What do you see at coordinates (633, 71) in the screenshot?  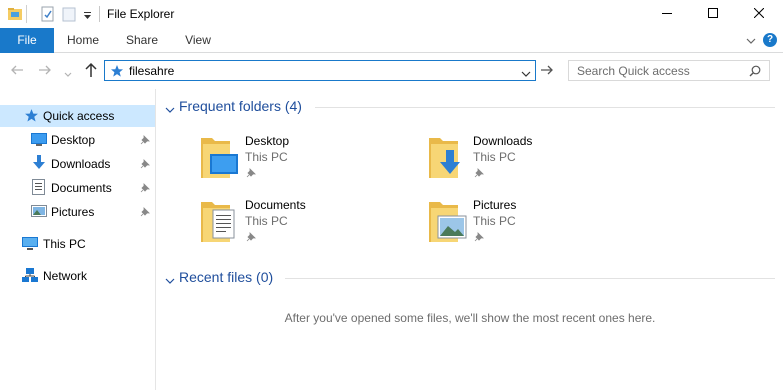 I see `search-input: Search Quick access` at bounding box center [633, 71].